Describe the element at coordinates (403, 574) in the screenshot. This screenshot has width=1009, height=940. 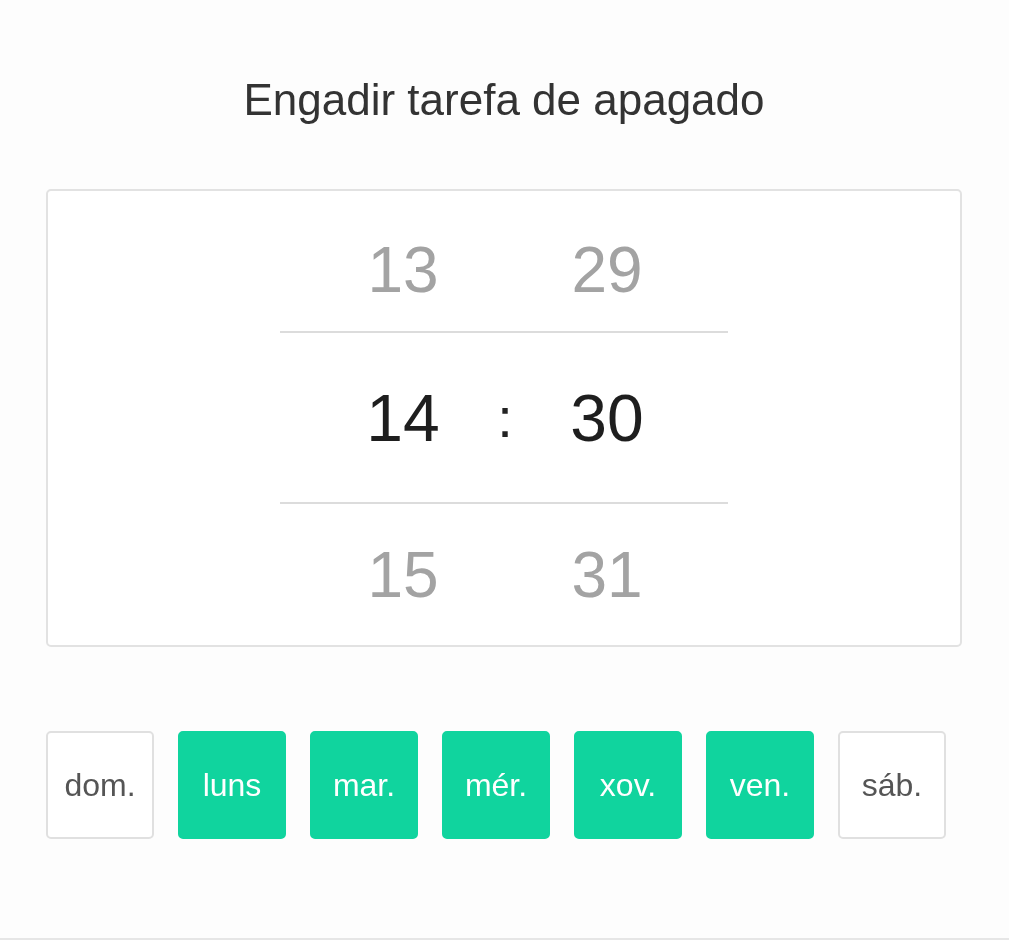
I see `hour-value: 15` at that location.